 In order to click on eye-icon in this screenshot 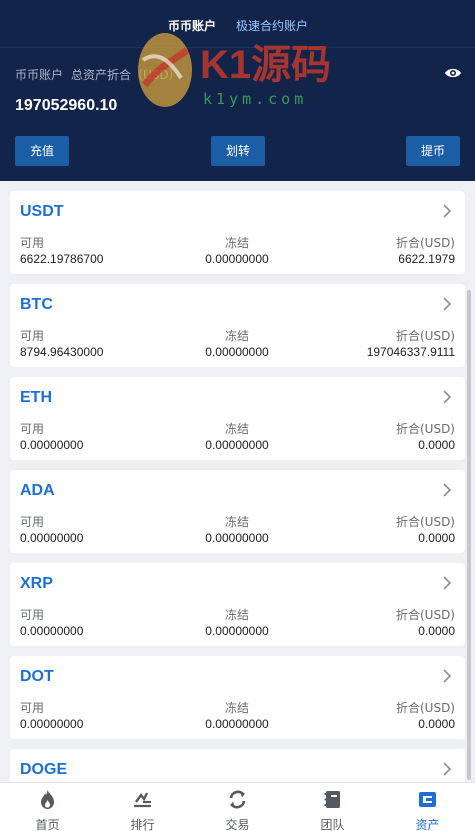, I will do `click(453, 73)`.